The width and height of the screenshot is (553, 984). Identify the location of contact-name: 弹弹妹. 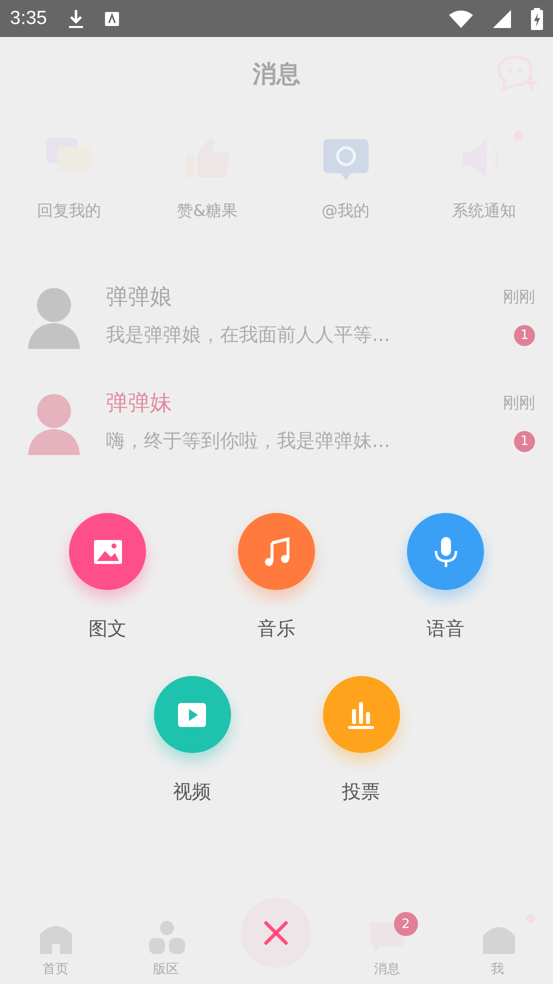
(139, 403).